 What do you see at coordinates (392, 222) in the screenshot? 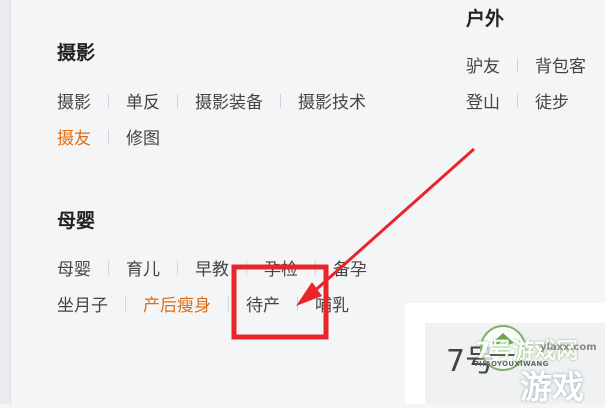
I see `annotation-arrow-line` at bounding box center [392, 222].